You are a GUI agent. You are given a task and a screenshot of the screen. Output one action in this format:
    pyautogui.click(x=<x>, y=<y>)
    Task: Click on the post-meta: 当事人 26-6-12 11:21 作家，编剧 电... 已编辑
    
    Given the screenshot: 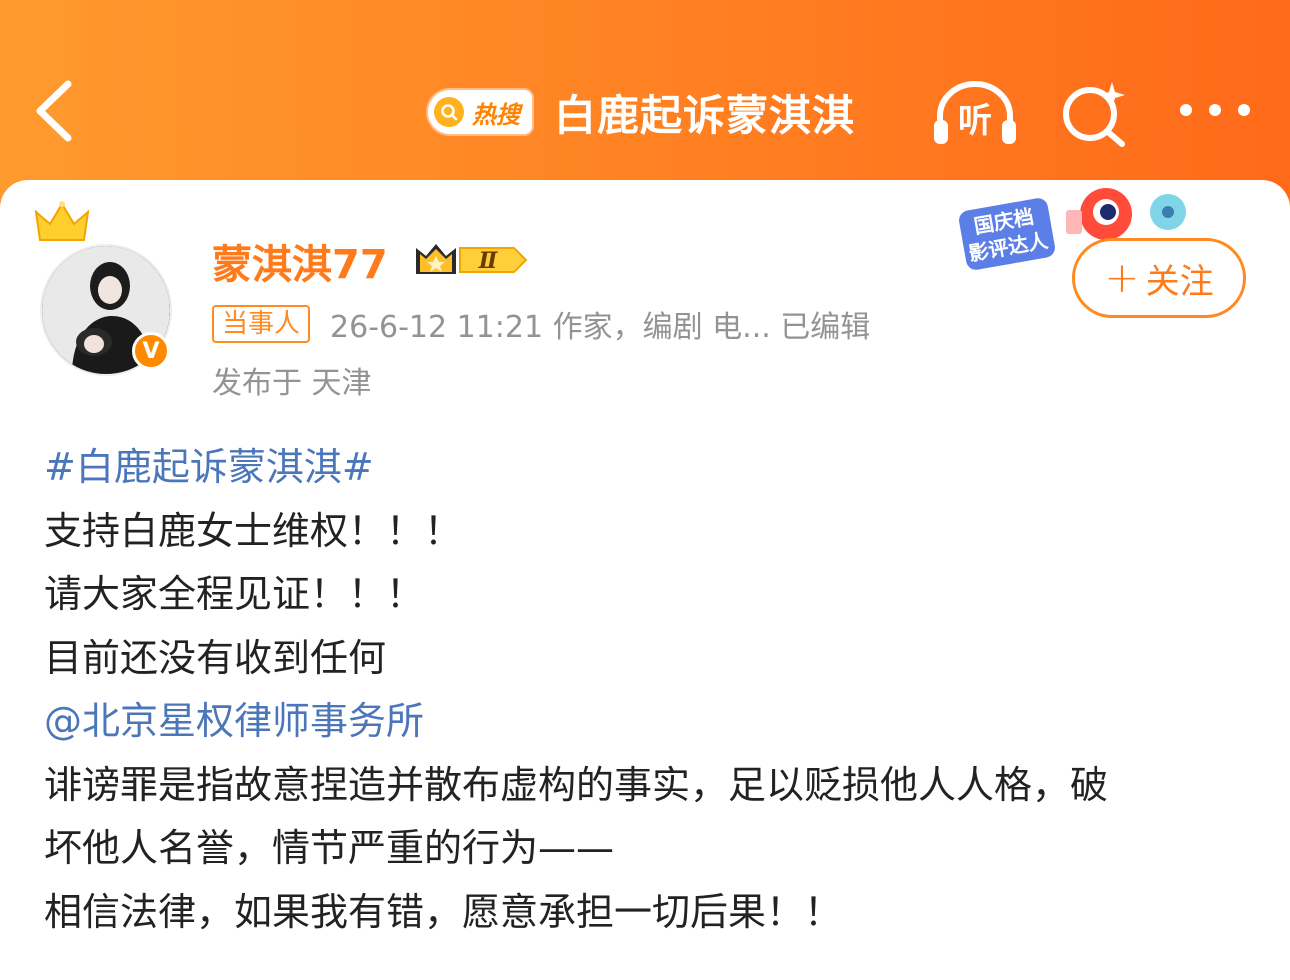 What is the action you would take?
    pyautogui.click(x=541, y=324)
    